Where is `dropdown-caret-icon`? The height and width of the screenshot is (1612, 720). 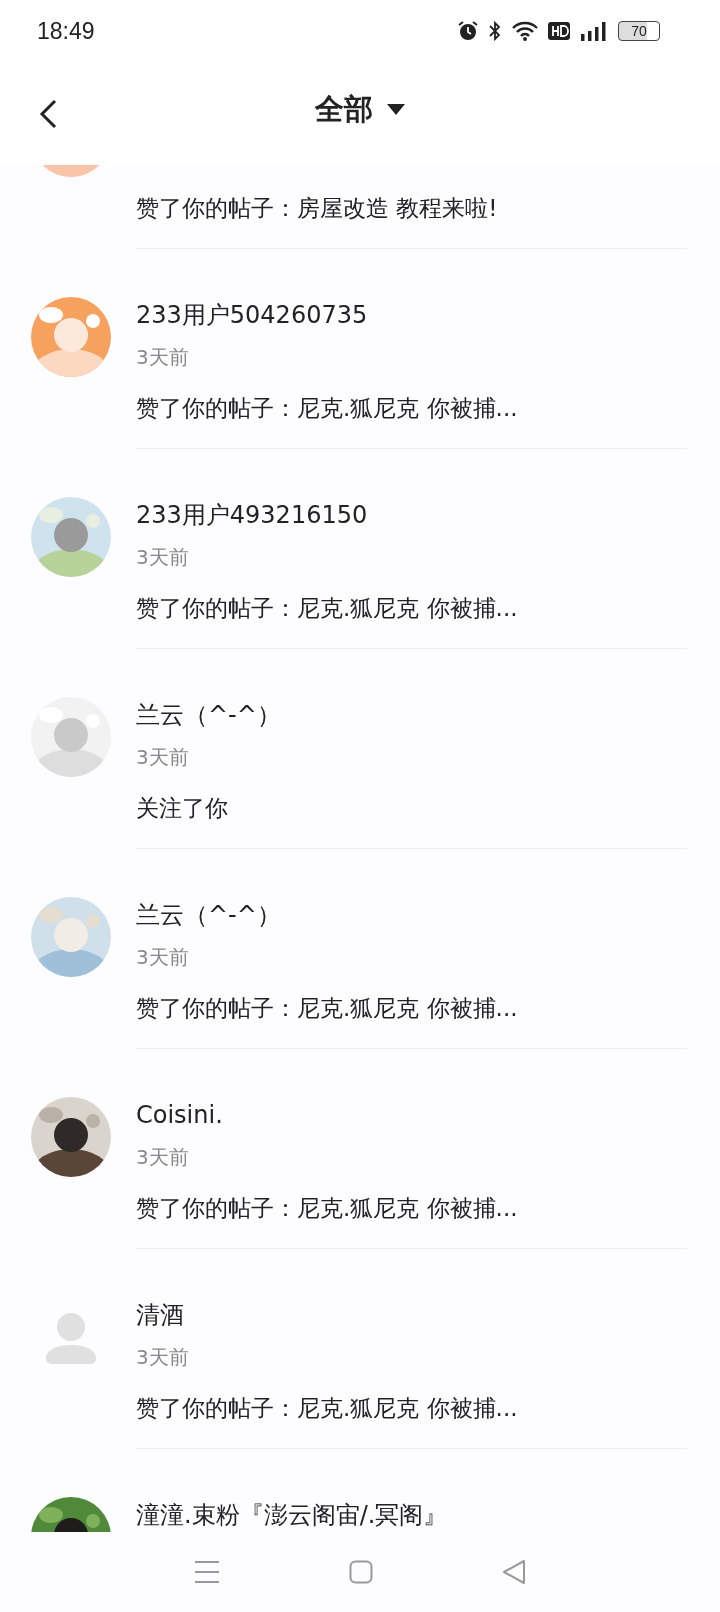 dropdown-caret-icon is located at coordinates (396, 109).